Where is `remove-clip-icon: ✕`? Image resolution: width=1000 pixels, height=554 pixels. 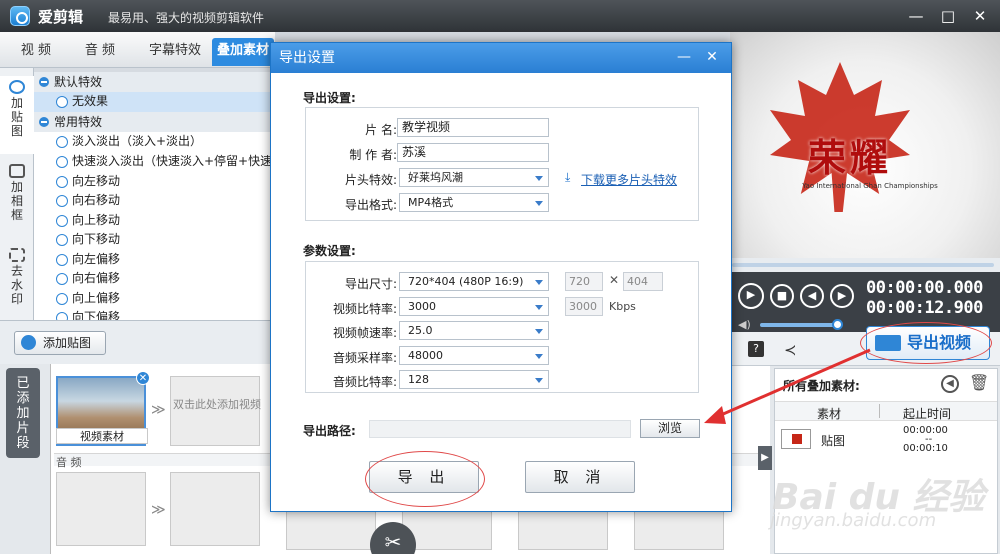 remove-clip-icon: ✕ is located at coordinates (143, 378).